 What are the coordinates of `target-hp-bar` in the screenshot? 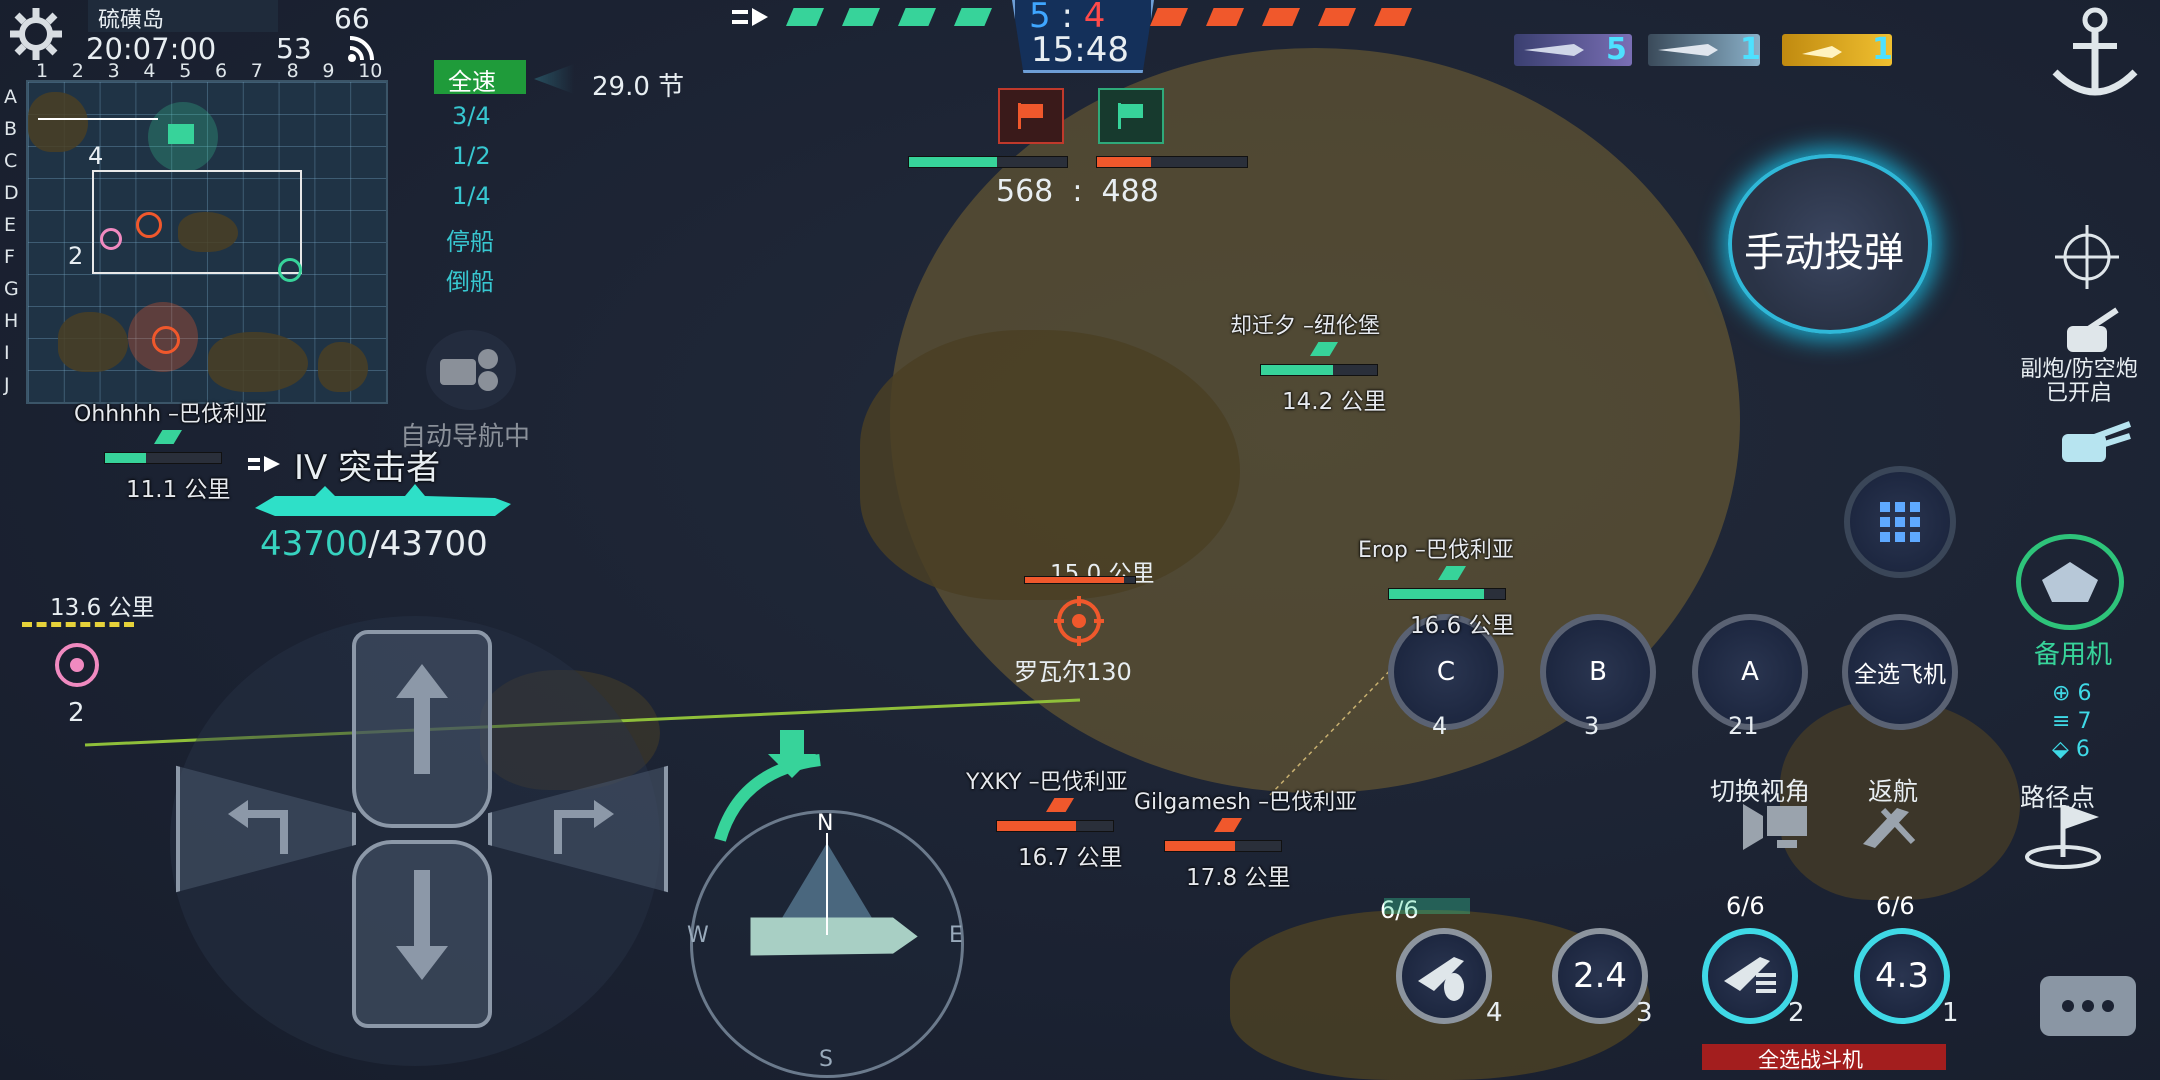 It's located at (1080, 580).